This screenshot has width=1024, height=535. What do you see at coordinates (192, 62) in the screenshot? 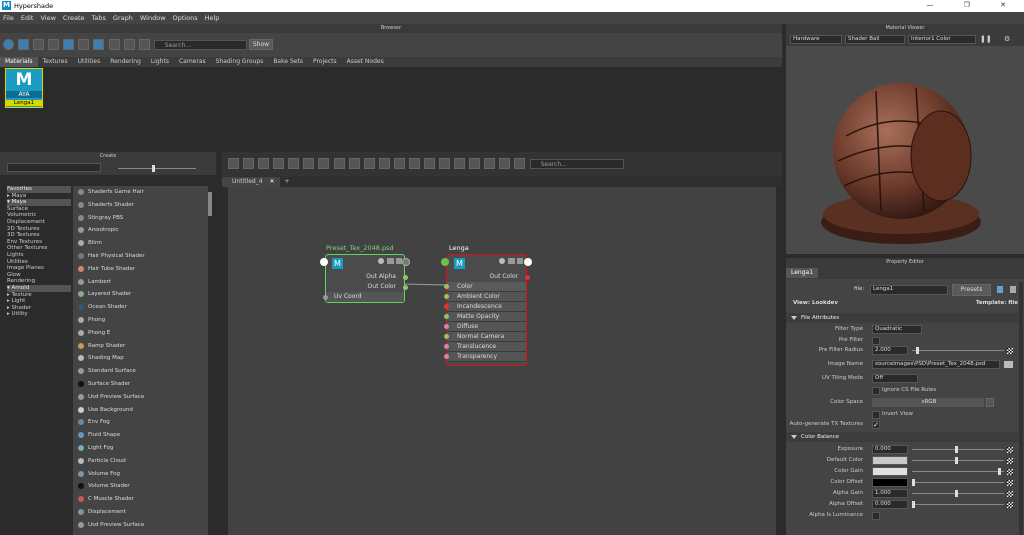
I see `tab-cameras: Cameras` at bounding box center [192, 62].